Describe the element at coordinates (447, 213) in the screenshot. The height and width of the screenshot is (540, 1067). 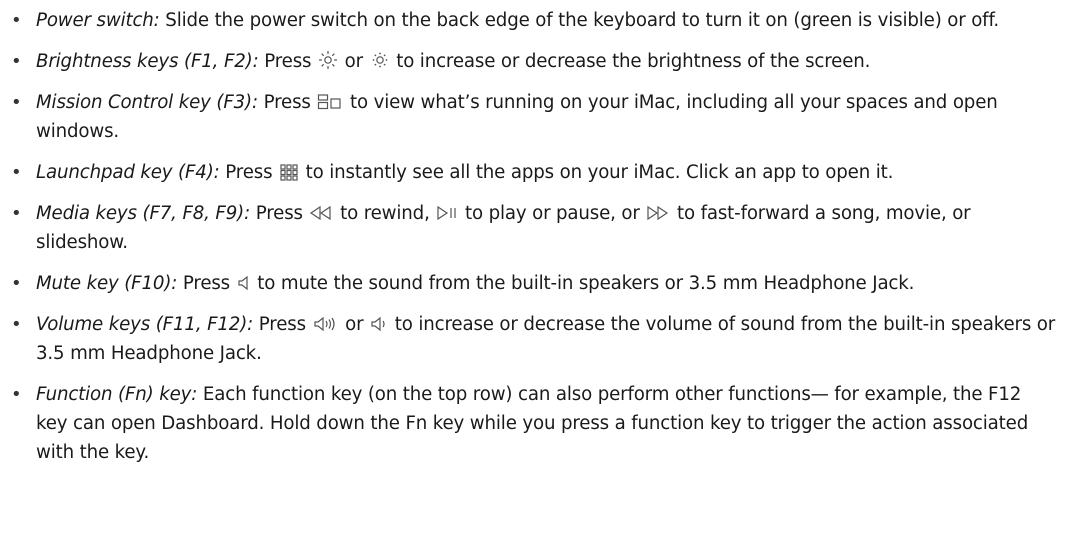
I see `play-pause-icon` at that location.